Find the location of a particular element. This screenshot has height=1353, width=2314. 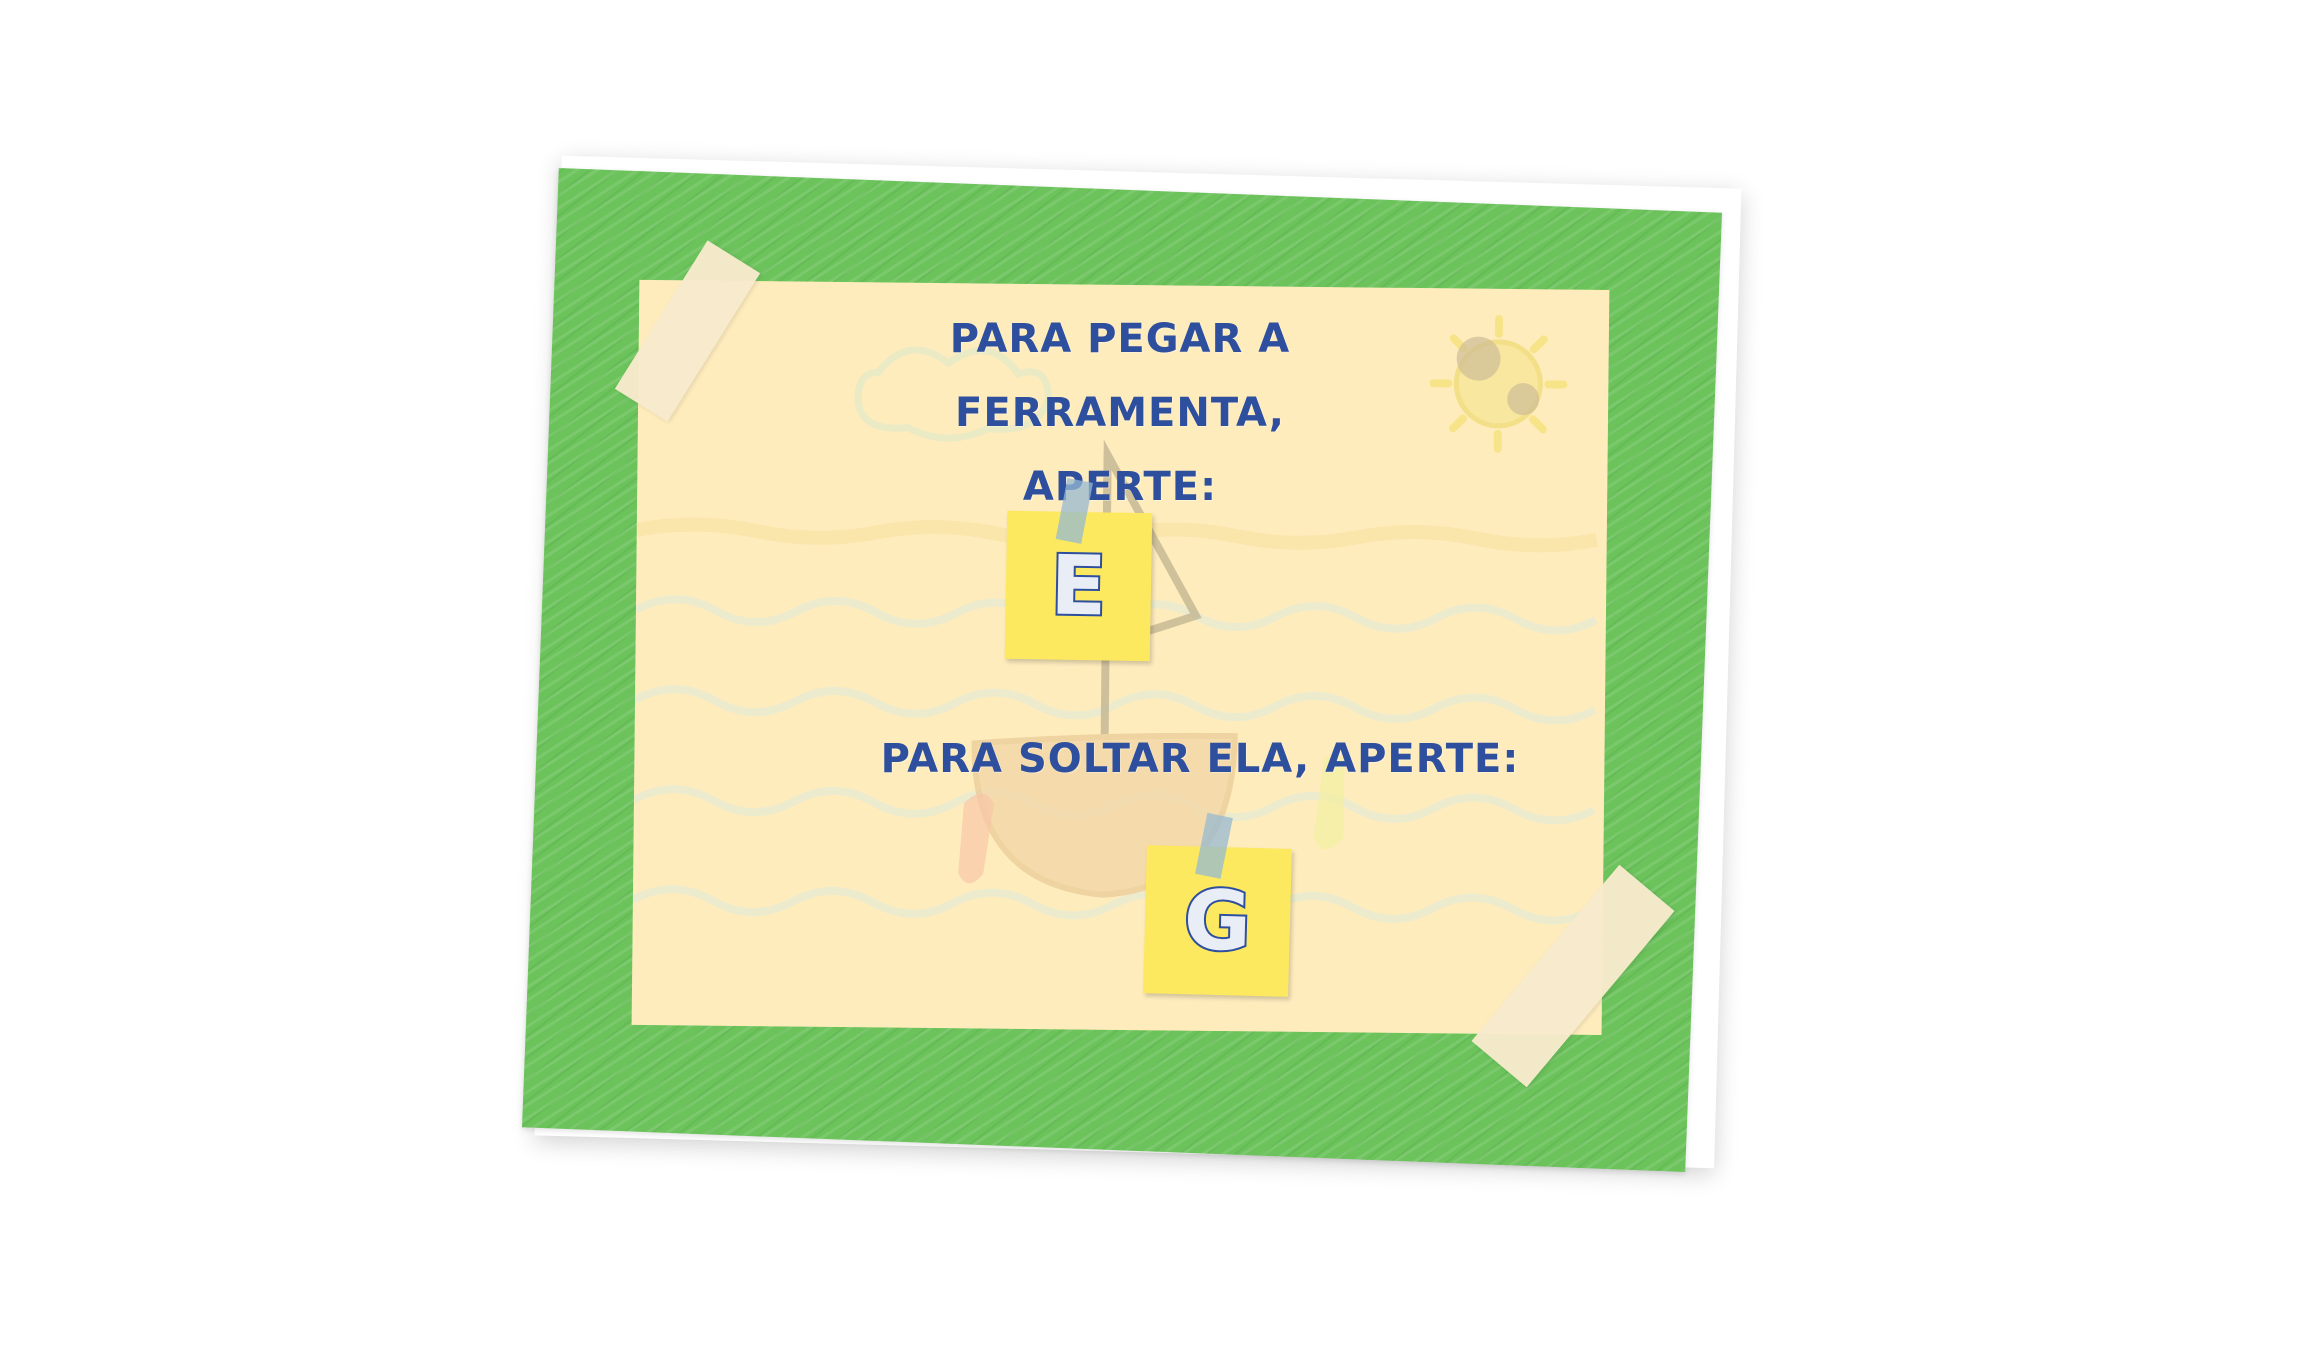

drop-key-note: G is located at coordinates (1217, 904).